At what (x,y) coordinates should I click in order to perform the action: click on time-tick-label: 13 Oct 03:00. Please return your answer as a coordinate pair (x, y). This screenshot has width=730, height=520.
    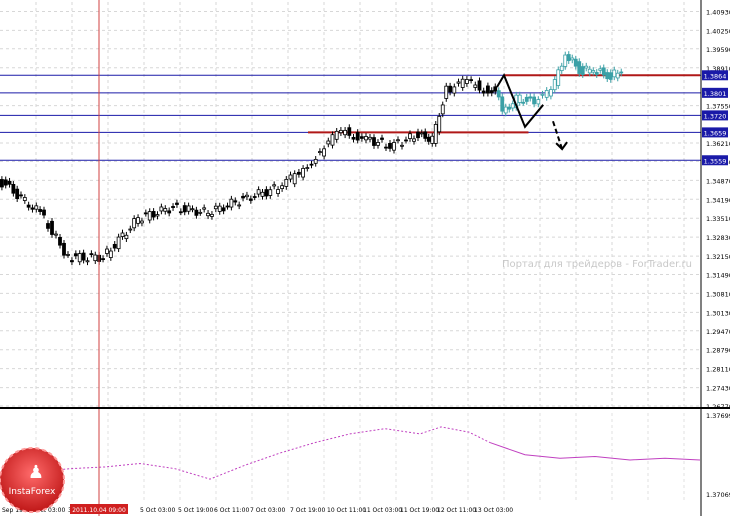
    Looking at the image, I should click on (493, 510).